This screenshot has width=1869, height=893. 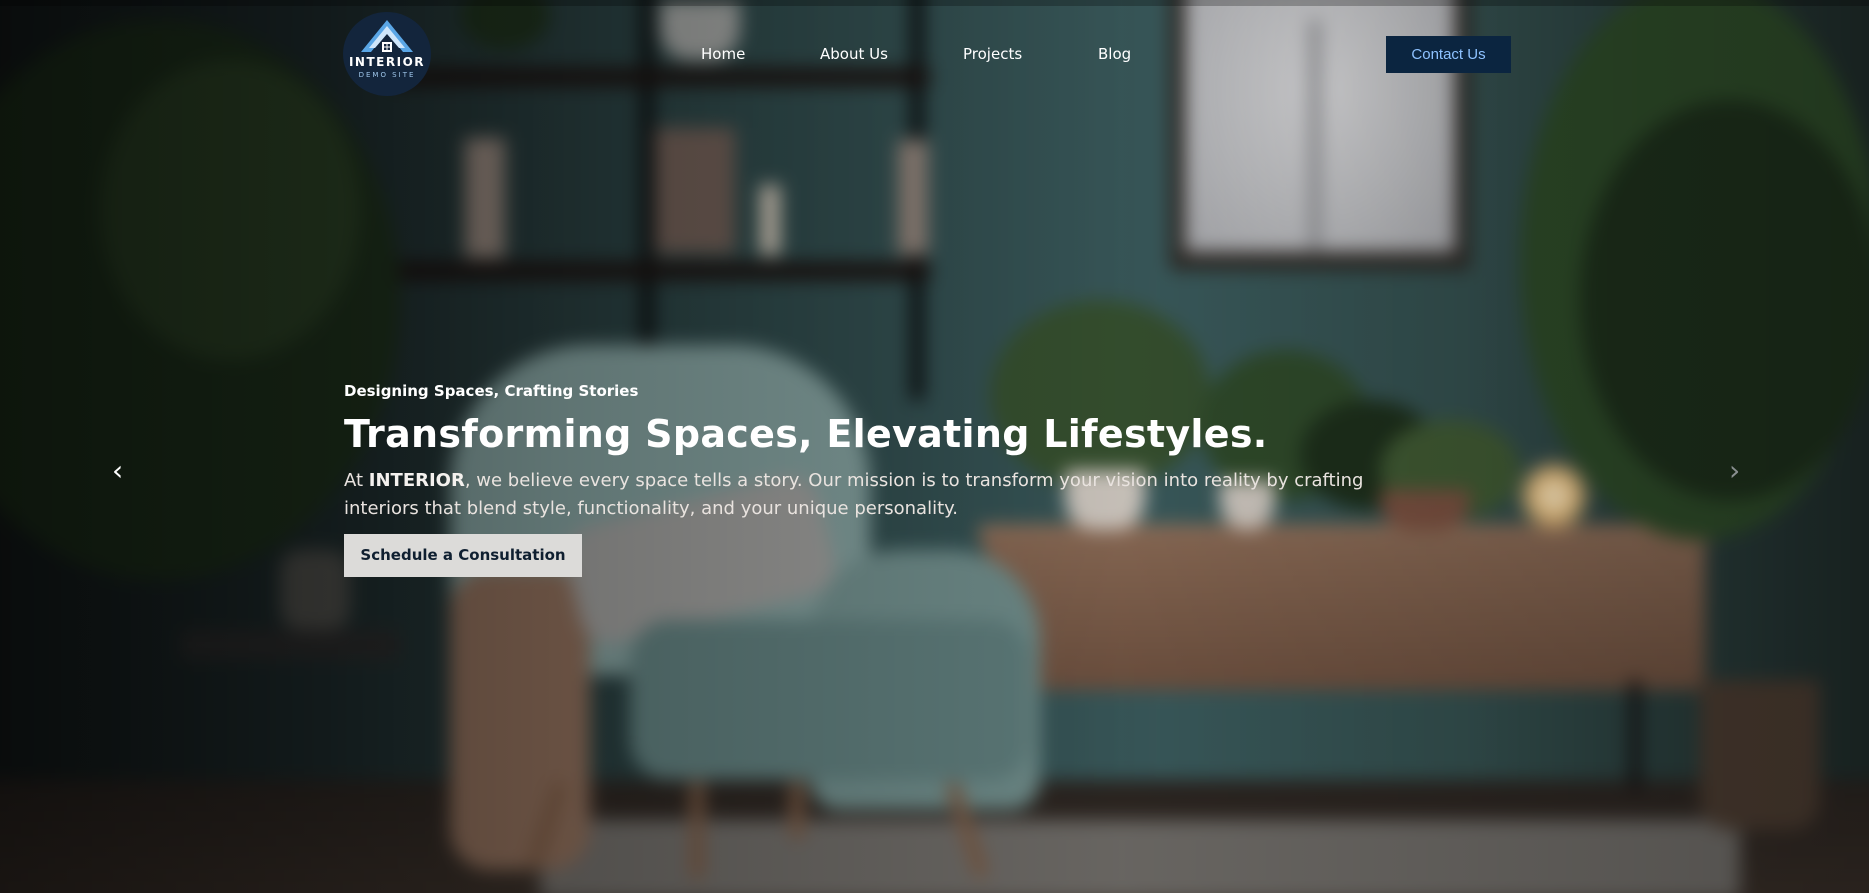 What do you see at coordinates (463, 555) in the screenshot?
I see `schedule-consultation-button: Schedule a Consultation` at bounding box center [463, 555].